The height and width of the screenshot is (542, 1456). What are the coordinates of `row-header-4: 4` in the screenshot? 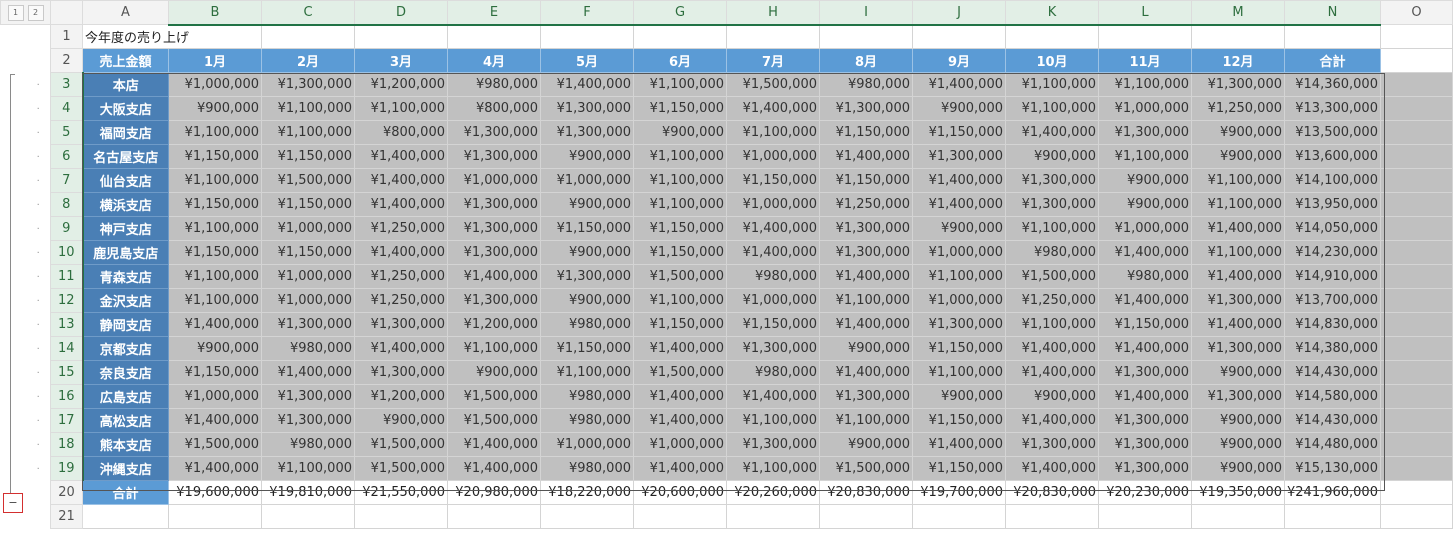 It's located at (67, 108).